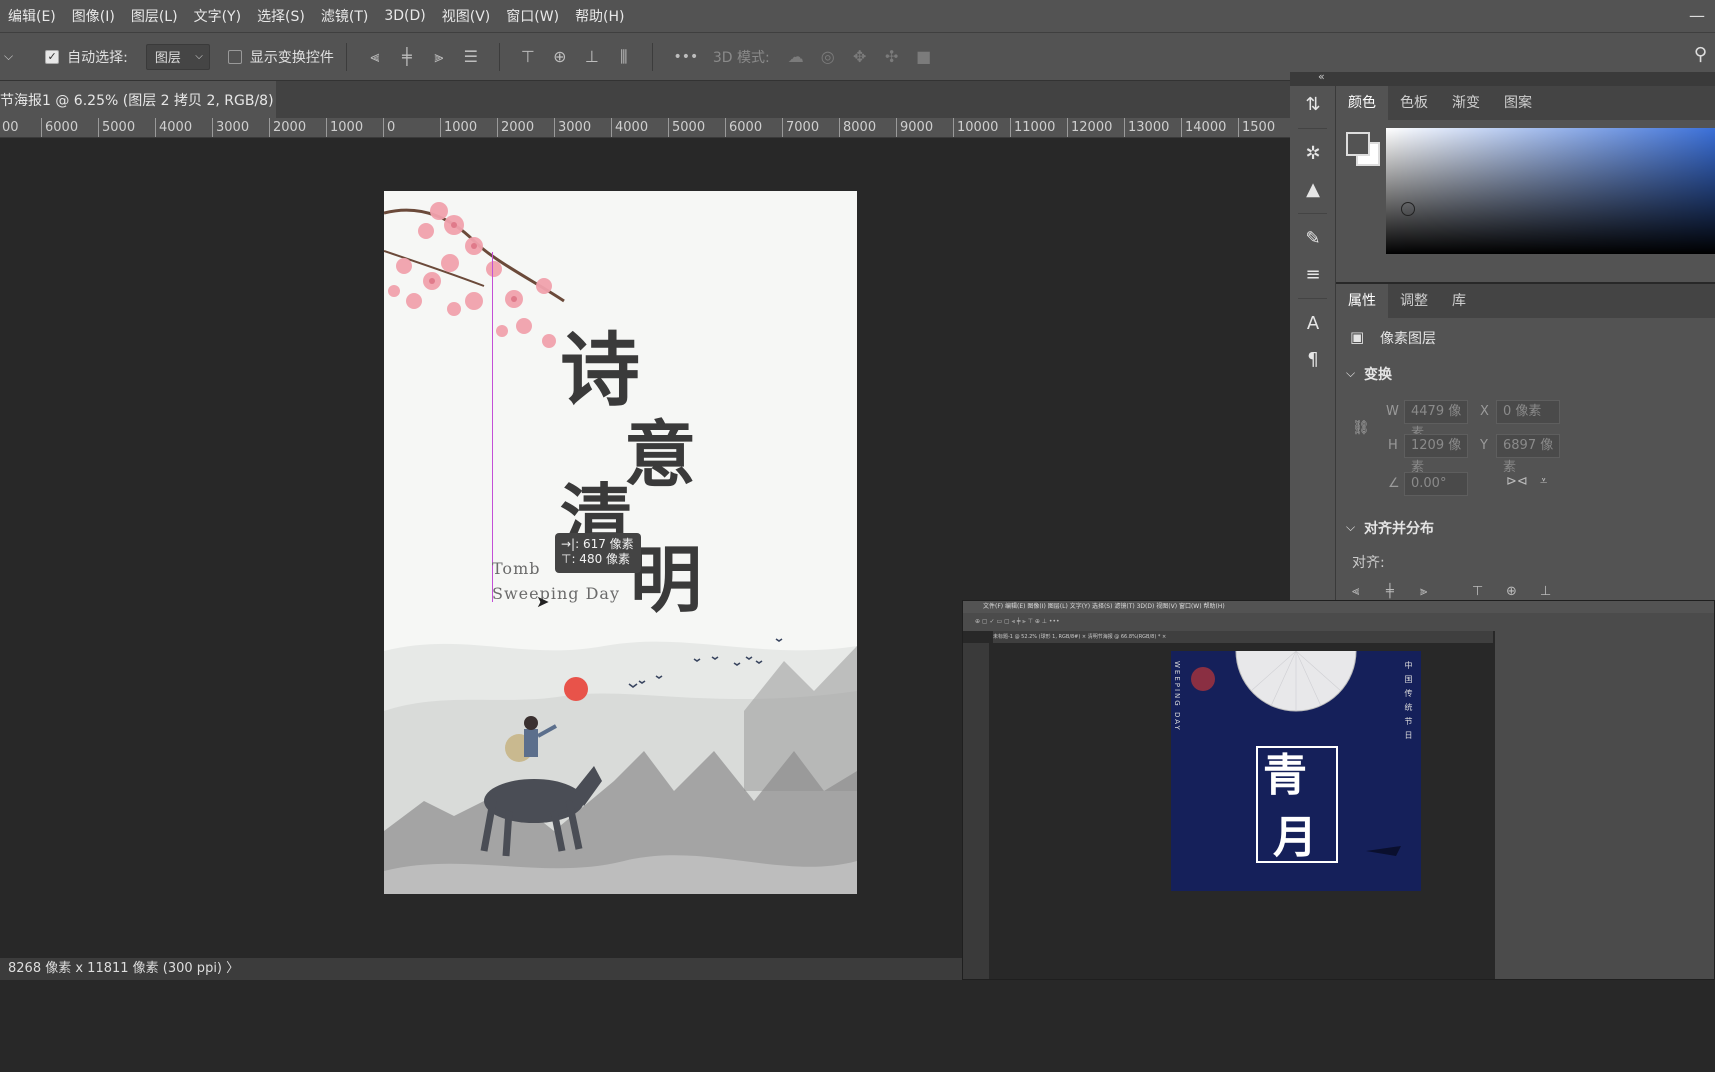  I want to click on collapse-icon: «, so click(1321, 76).